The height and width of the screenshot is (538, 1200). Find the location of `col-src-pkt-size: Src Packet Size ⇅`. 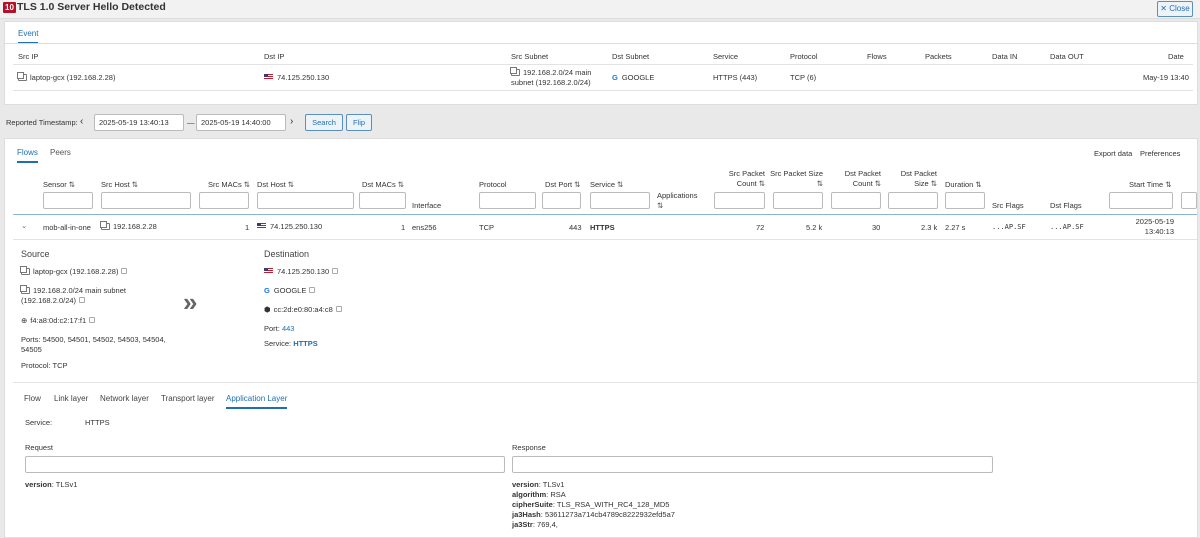

col-src-pkt-size: Src Packet Size ⇅ is located at coordinates (796, 179).